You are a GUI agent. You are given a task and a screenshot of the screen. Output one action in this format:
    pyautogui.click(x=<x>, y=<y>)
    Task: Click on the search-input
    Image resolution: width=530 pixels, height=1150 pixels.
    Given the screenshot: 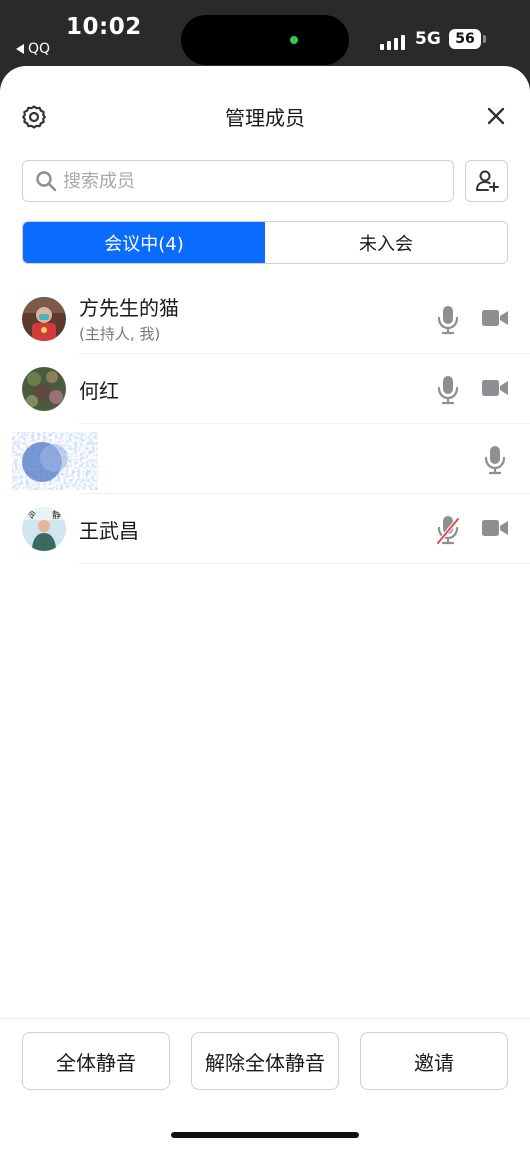 What is the action you would take?
    pyautogui.click(x=243, y=181)
    